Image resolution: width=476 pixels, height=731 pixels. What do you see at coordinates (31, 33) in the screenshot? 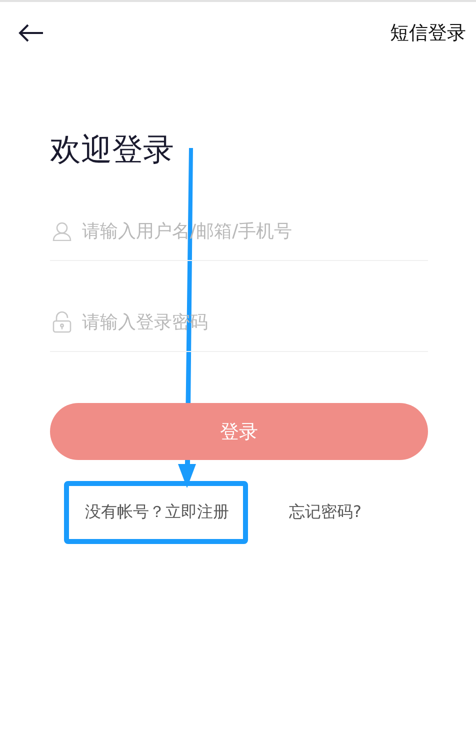
I see `back-arrow-icon` at bounding box center [31, 33].